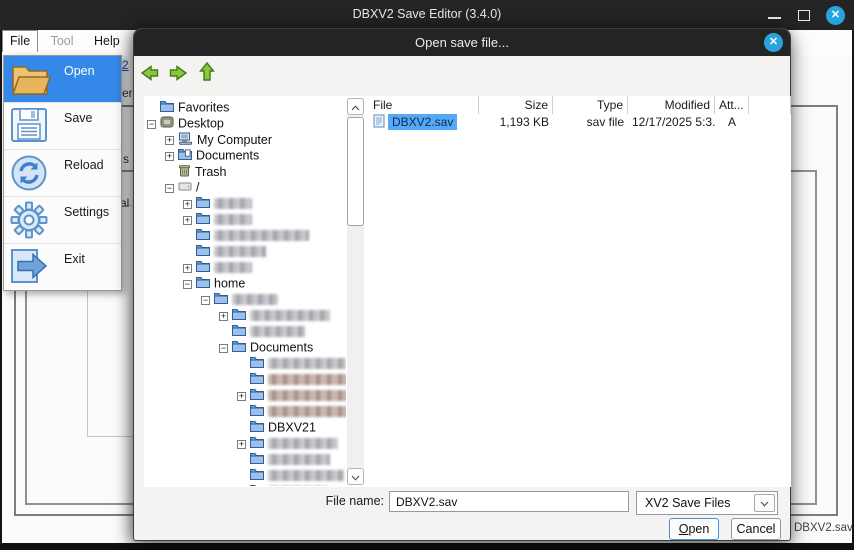  I want to click on reload-icon, so click(31, 173).